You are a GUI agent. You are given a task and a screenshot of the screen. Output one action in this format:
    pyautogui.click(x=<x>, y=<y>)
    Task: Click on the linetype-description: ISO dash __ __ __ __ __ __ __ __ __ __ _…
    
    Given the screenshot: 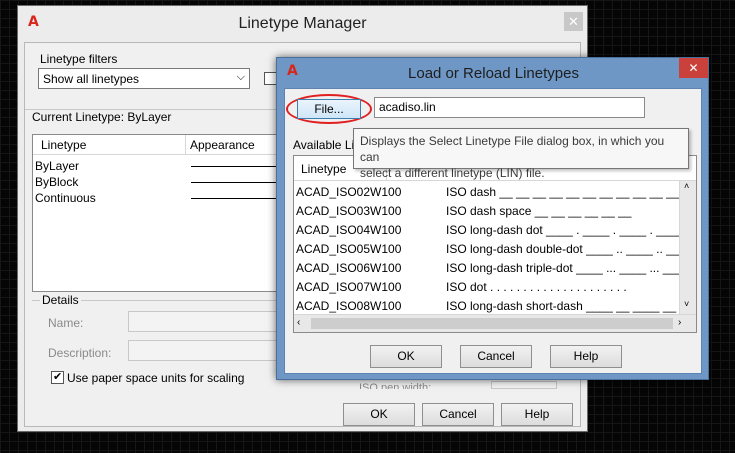 What is the action you would take?
    pyautogui.click(x=566, y=192)
    